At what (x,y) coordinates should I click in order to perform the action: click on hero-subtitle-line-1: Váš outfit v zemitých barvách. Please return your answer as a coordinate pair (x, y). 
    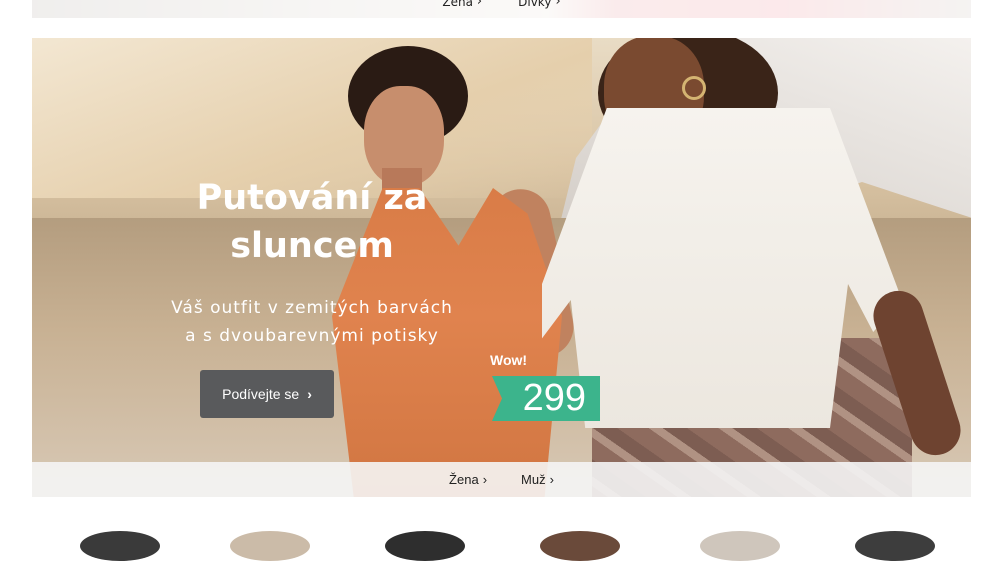
    Looking at the image, I should click on (312, 308).